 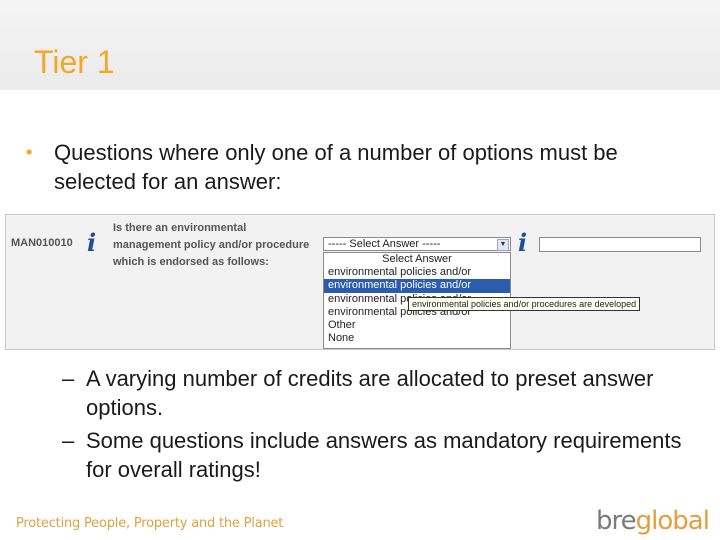 What do you see at coordinates (42, 243) in the screenshot?
I see `question-id: MAN010010` at bounding box center [42, 243].